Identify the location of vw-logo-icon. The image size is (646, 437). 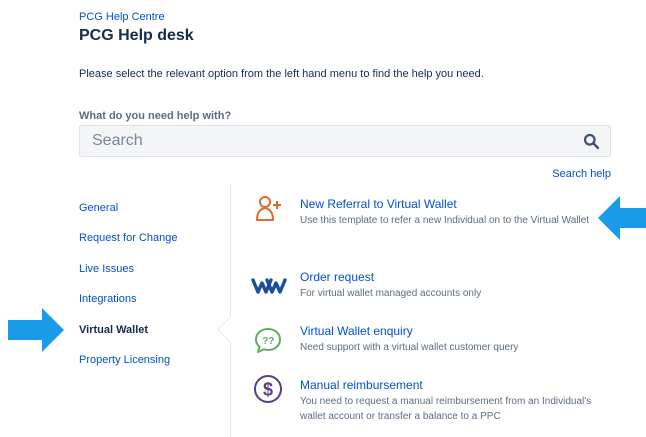
(269, 285).